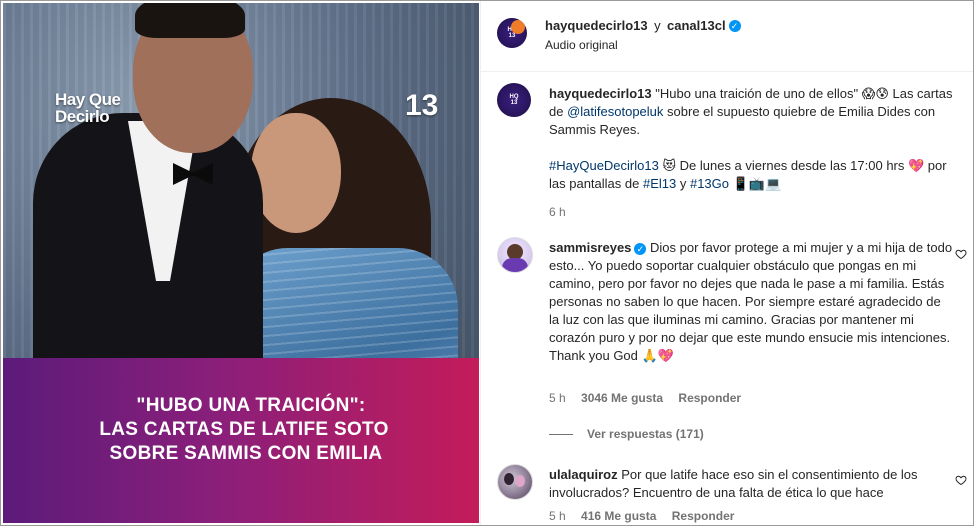 The image size is (974, 526). I want to click on comment-likes: 416 Me gusta, so click(618, 516).